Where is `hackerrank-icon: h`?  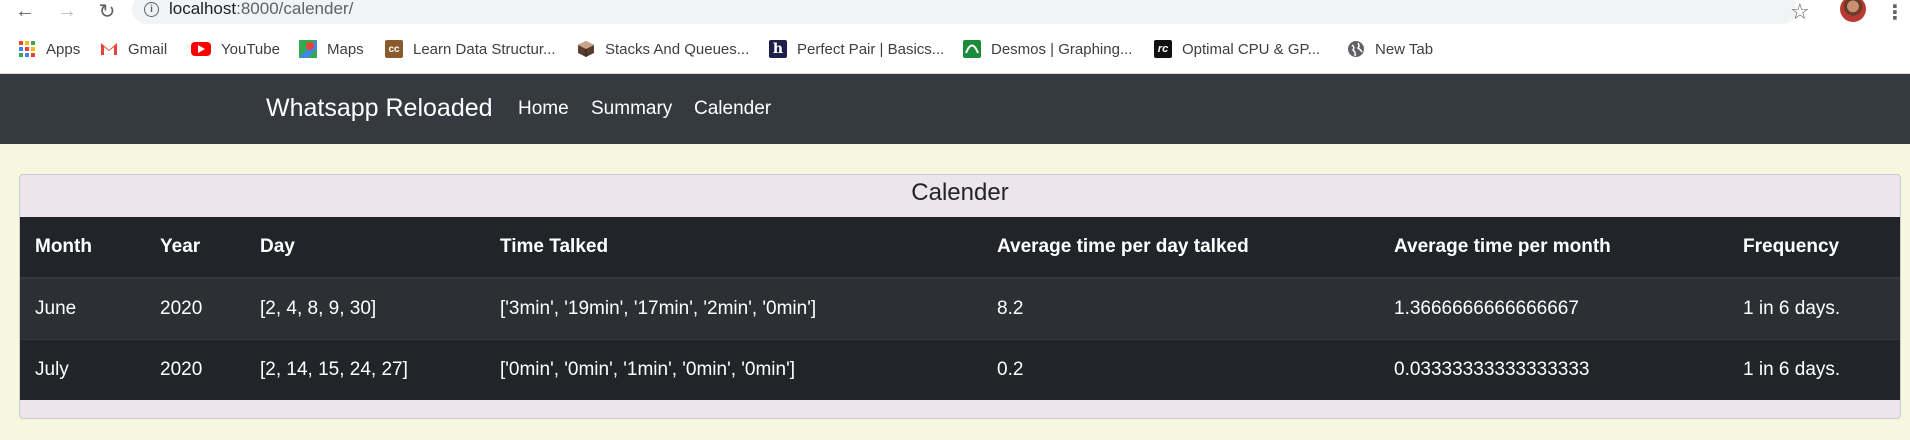
hackerrank-icon: h is located at coordinates (778, 49).